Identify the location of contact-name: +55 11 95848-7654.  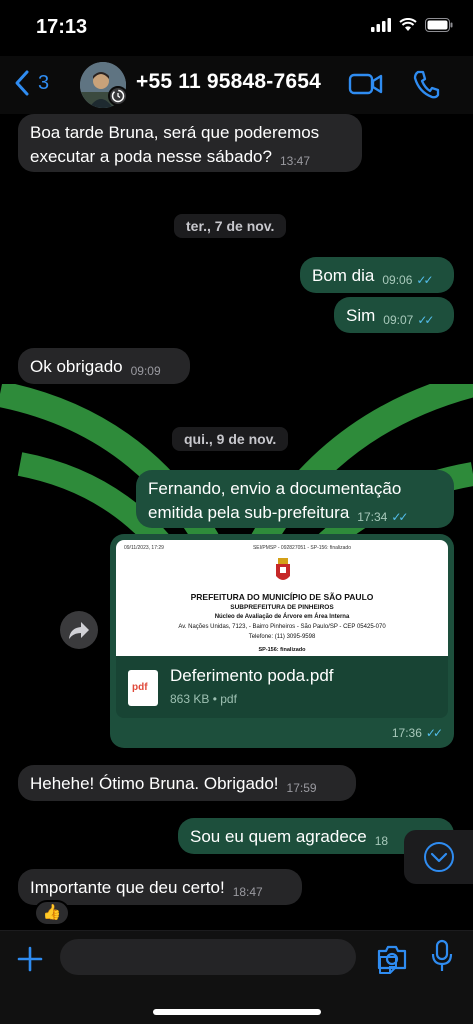
(228, 82).